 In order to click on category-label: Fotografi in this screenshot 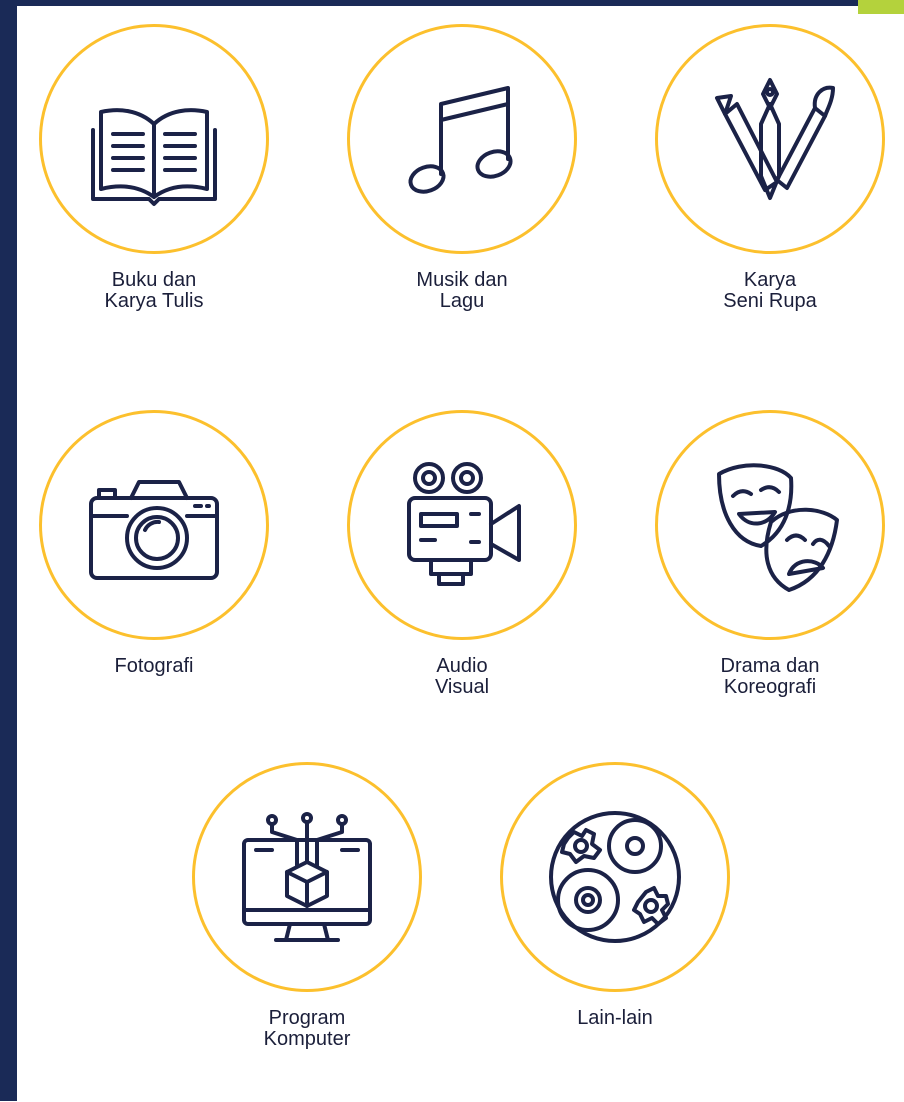, I will do `click(154, 666)`.